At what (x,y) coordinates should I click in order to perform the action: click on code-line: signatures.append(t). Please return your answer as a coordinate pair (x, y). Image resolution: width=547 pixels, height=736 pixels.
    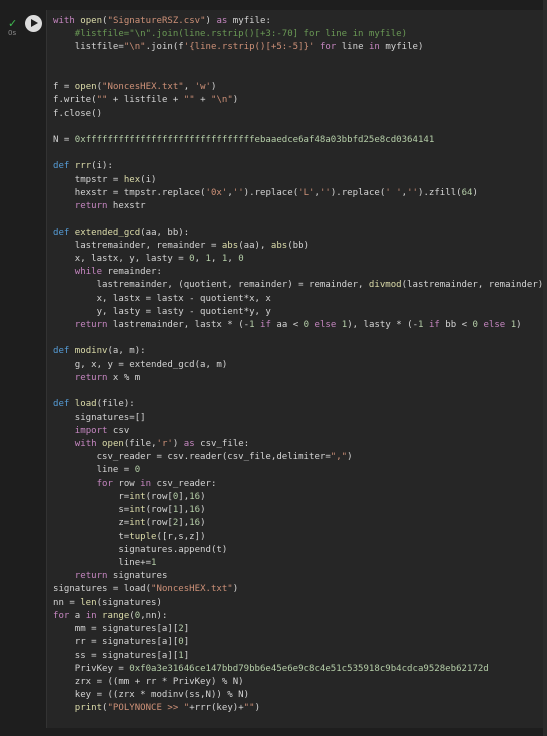
    Looking at the image, I should click on (298, 550).